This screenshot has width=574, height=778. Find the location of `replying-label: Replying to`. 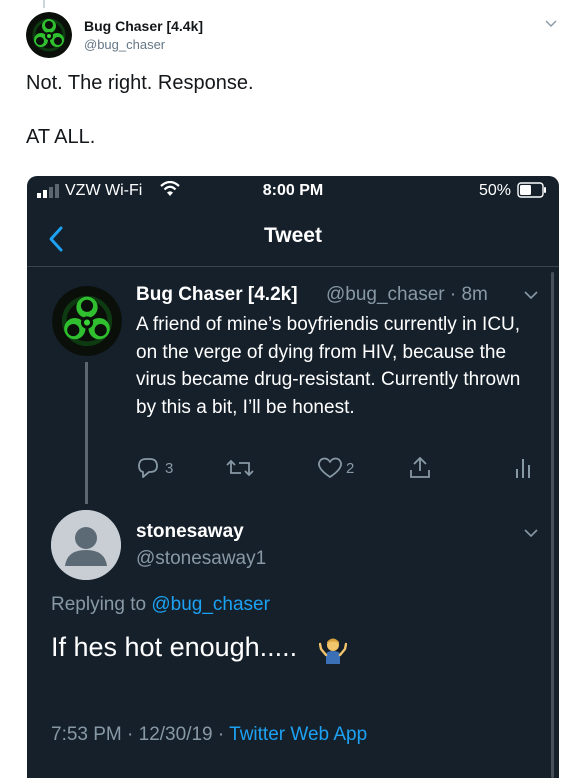

replying-label: Replying to is located at coordinates (99, 604).